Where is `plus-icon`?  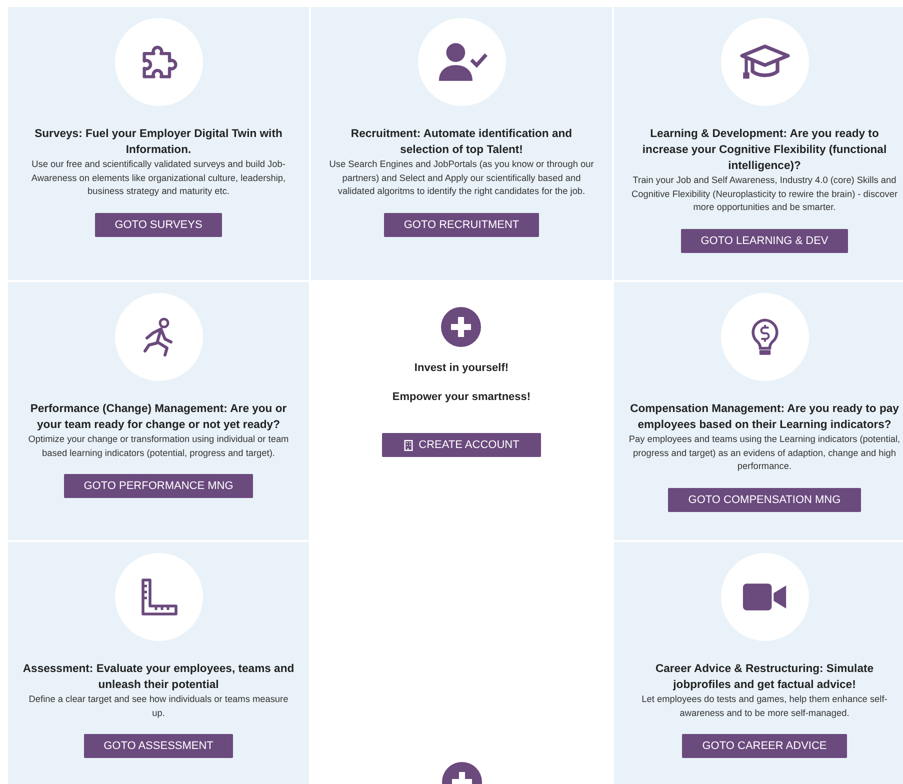
plus-icon is located at coordinates (461, 327).